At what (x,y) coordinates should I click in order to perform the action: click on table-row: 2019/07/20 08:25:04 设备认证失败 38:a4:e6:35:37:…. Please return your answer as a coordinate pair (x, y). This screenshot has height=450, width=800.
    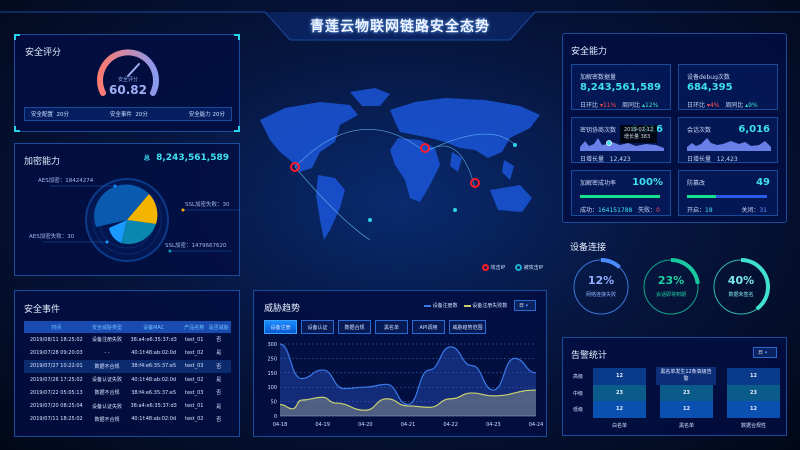
    Looking at the image, I should click on (127, 405).